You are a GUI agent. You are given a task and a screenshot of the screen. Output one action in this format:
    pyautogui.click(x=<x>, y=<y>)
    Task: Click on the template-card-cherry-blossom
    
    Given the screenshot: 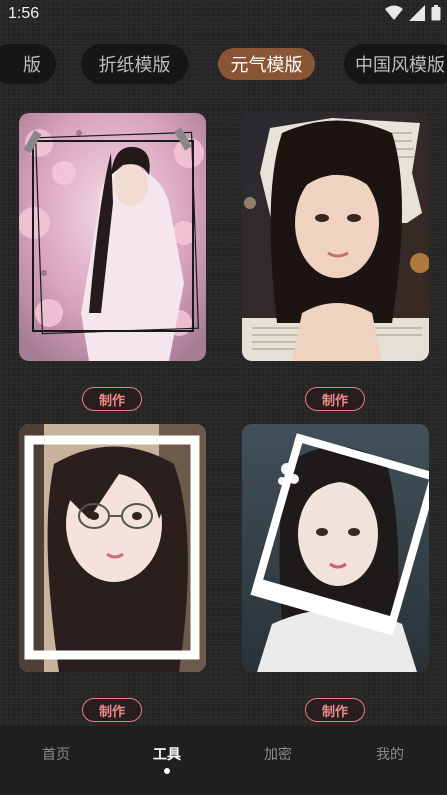 What is the action you would take?
    pyautogui.click(x=112, y=237)
    